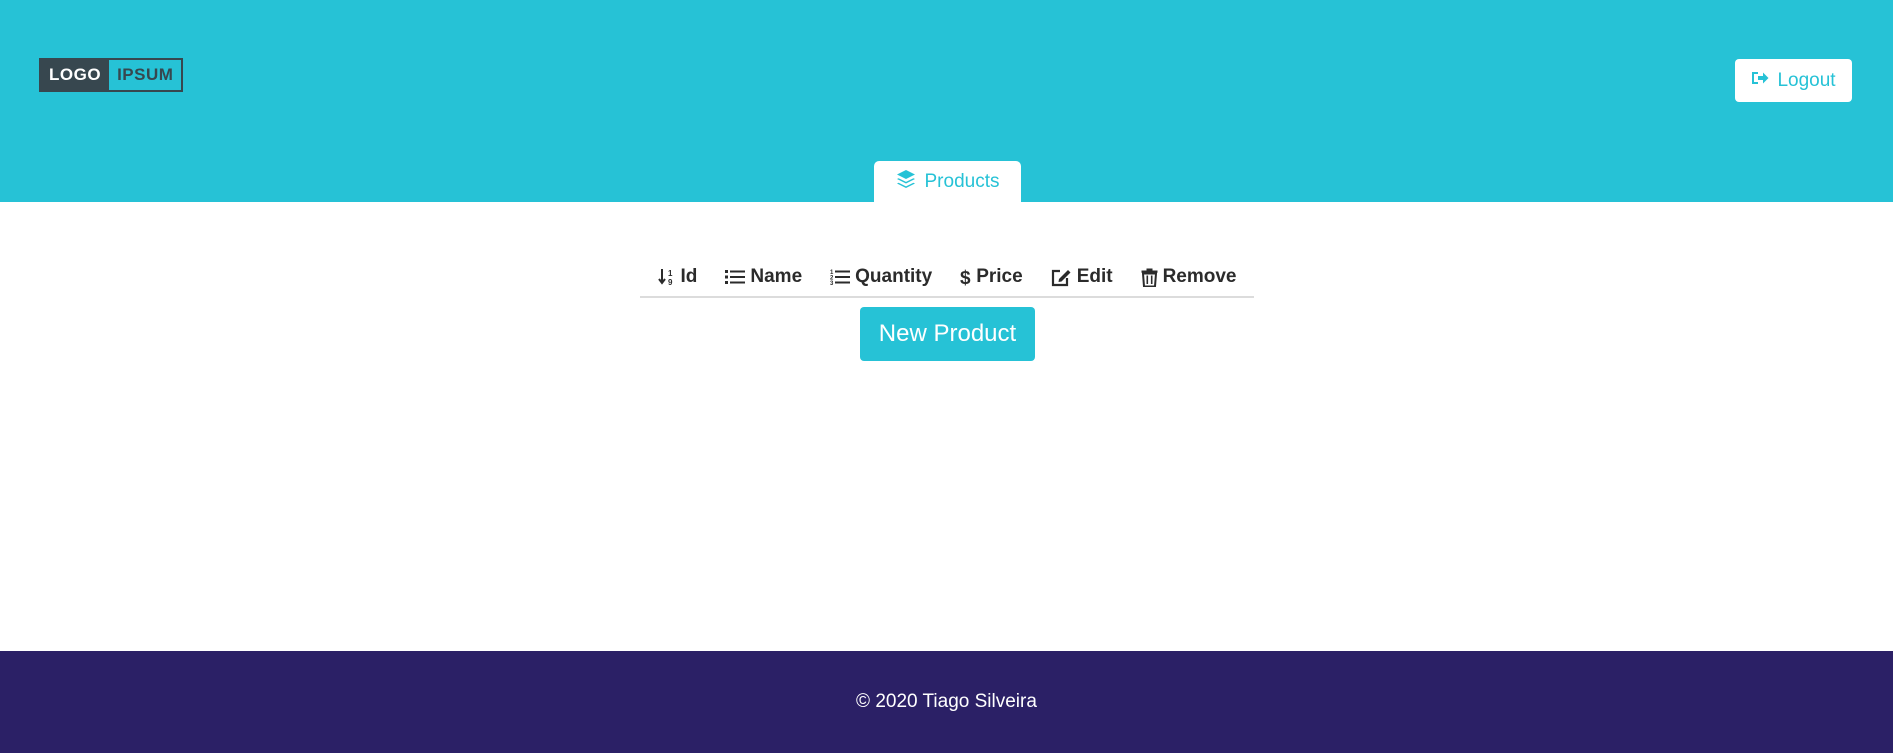  Describe the element at coordinates (962, 181) in the screenshot. I see `tab-products-label: Products` at that location.